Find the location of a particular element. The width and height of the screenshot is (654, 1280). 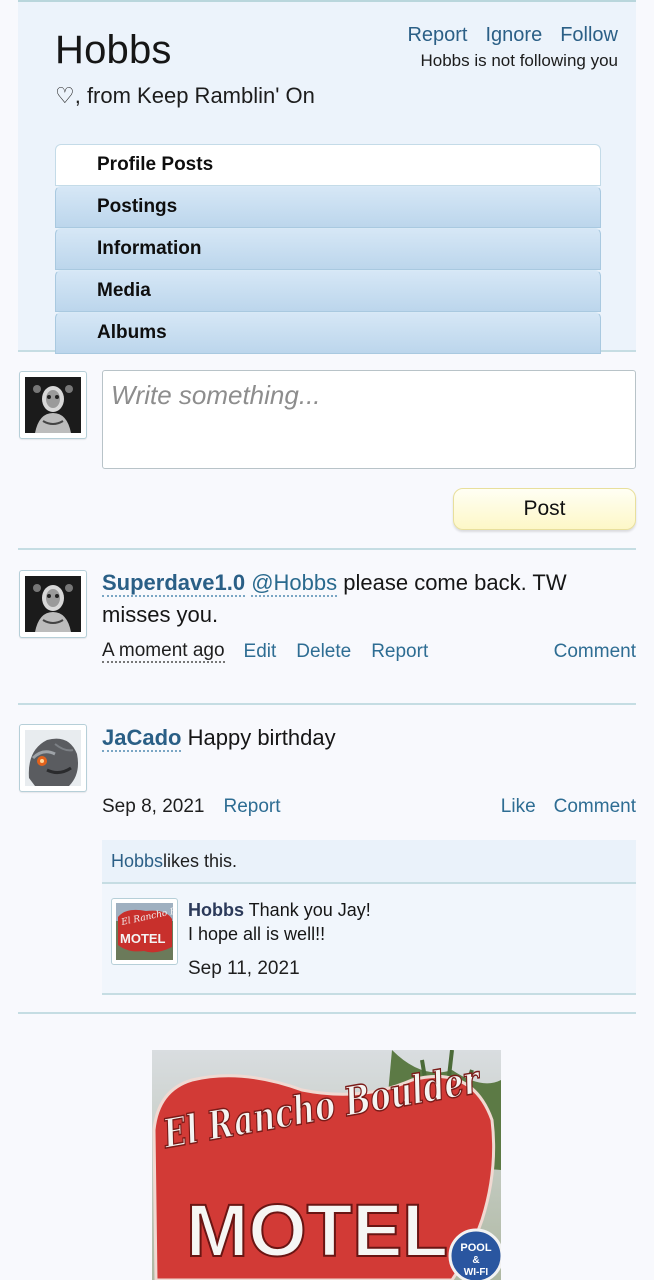

sign-block-text: MOTEL is located at coordinates (317, 1230).